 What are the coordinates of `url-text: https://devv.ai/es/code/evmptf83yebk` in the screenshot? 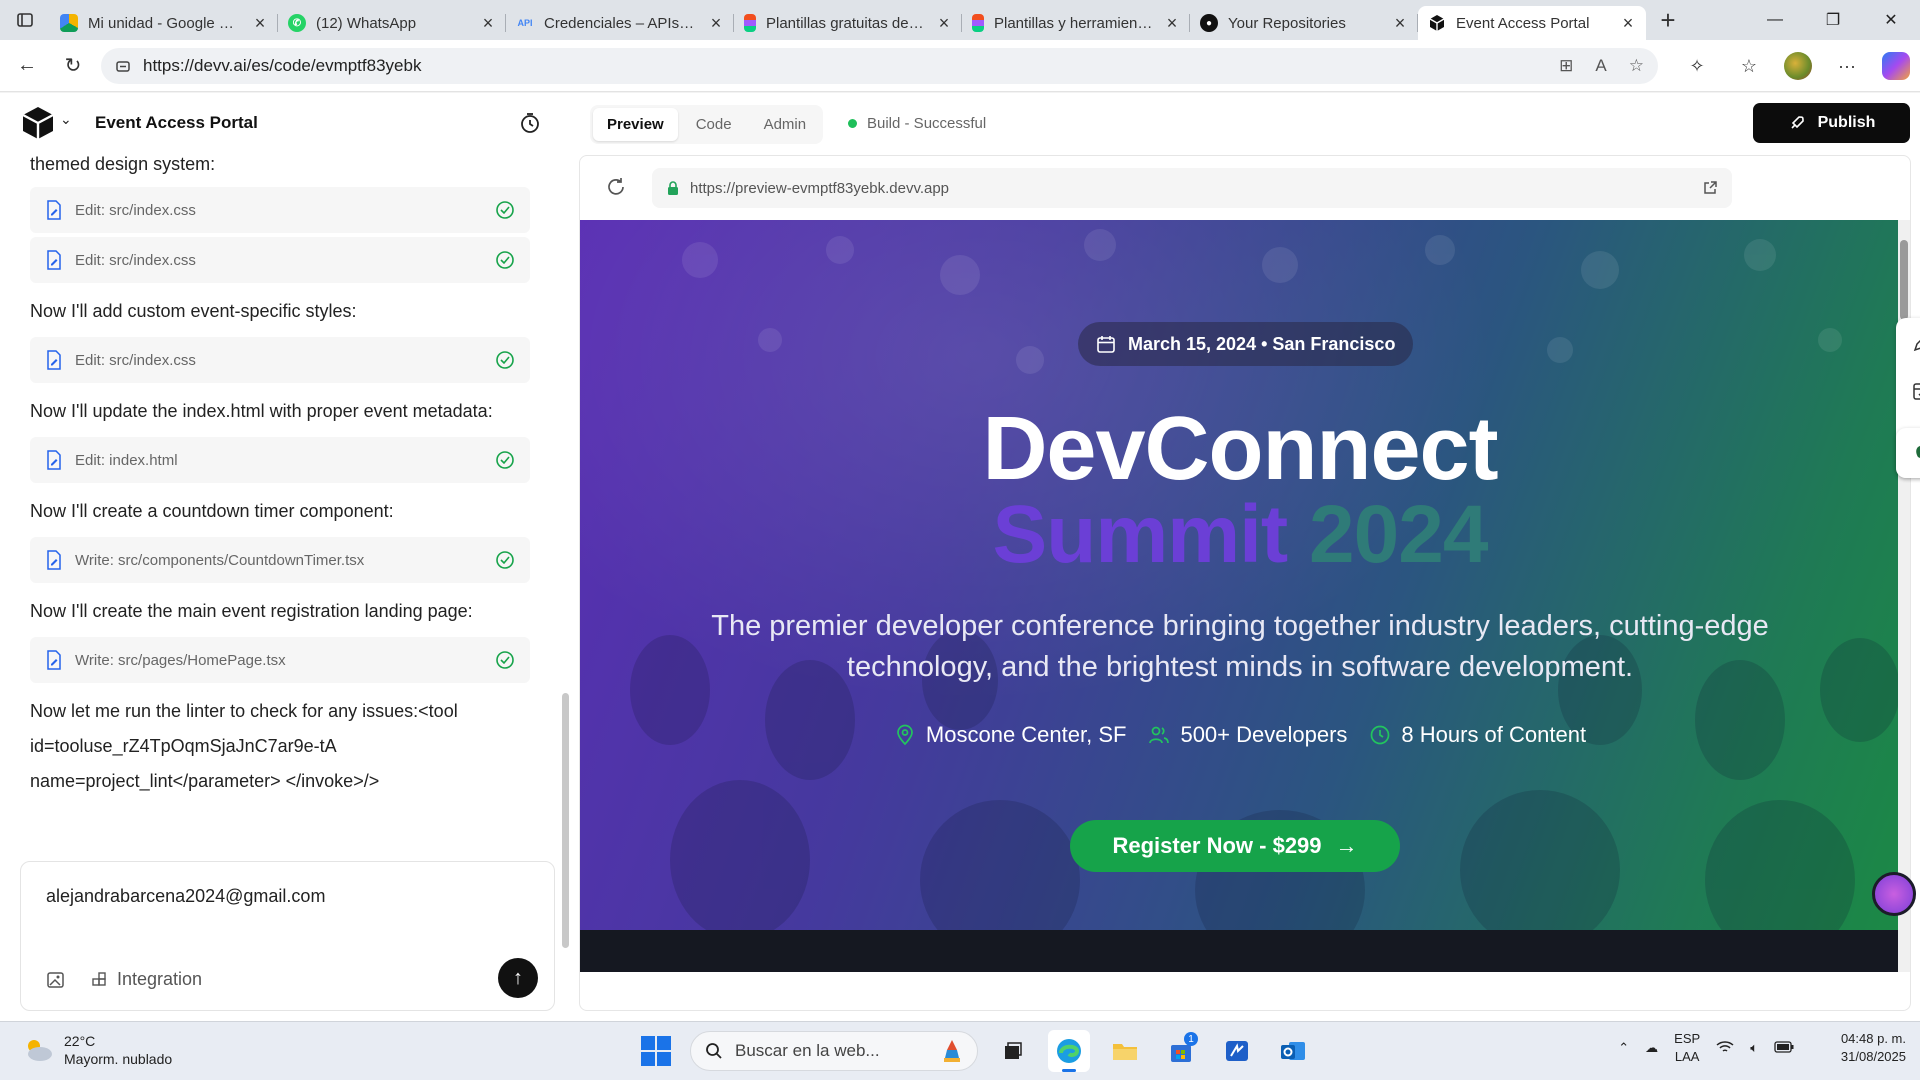 It's located at (845, 66).